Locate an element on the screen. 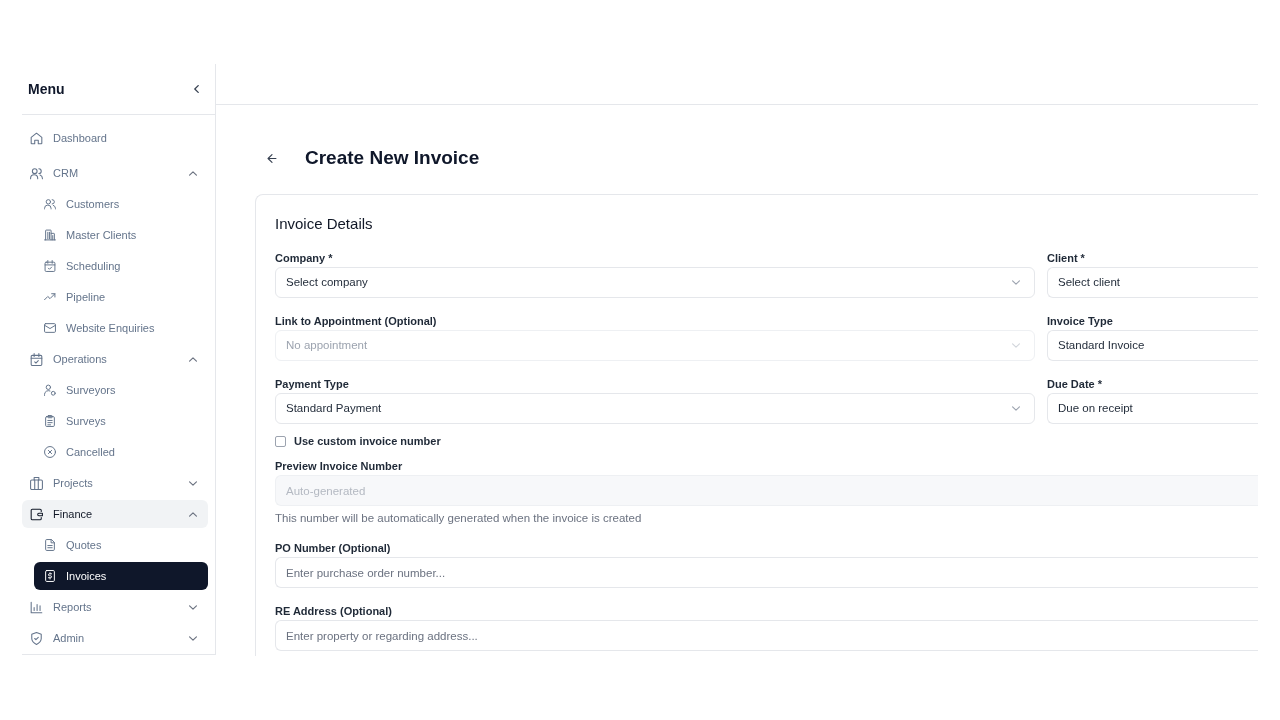 This screenshot has width=1280, height=720. document-icon is located at coordinates (50, 545).